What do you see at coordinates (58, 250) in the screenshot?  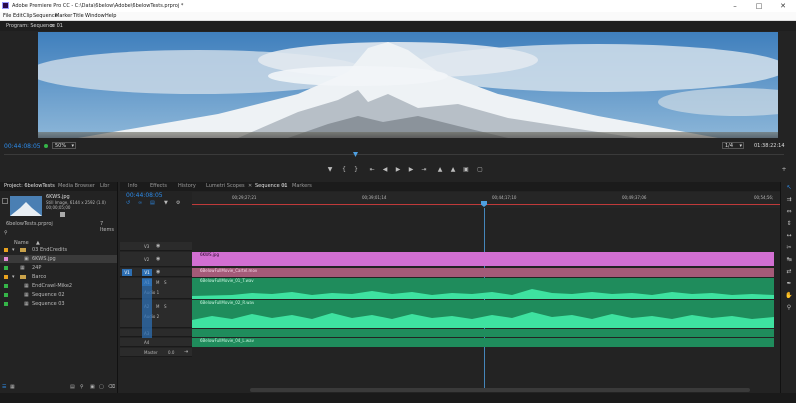 I see `list-item: ▾ 03 EndCredits` at bounding box center [58, 250].